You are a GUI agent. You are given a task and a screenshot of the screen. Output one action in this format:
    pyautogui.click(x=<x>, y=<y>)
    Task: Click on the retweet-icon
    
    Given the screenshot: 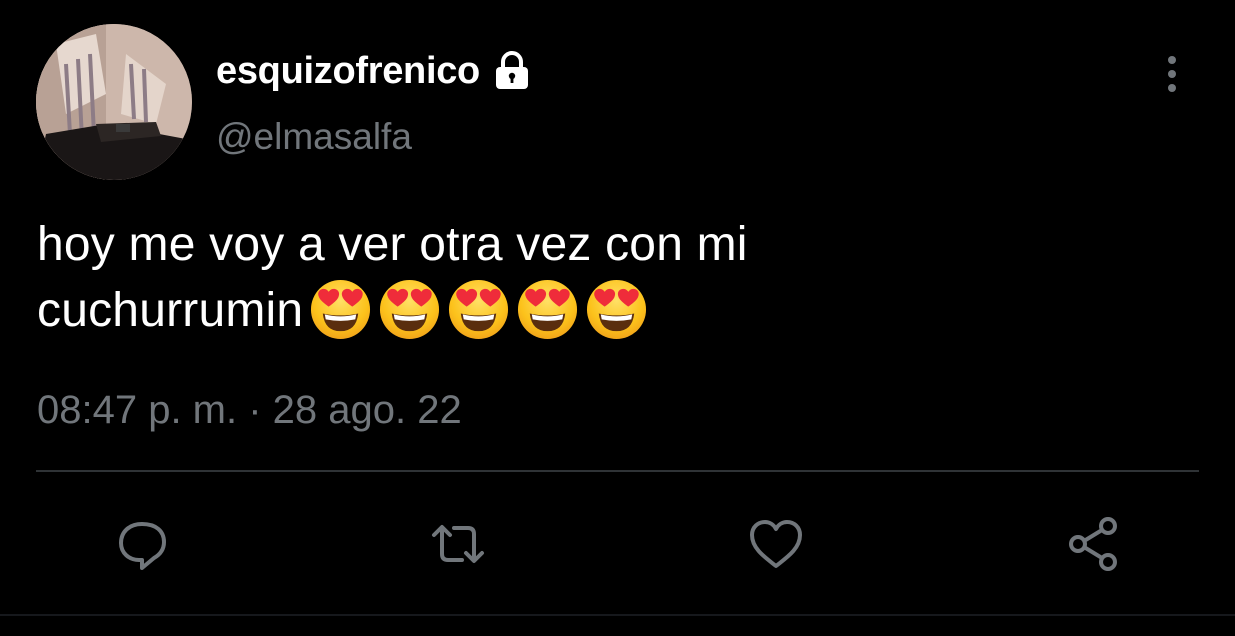 What is the action you would take?
    pyautogui.click(x=458, y=544)
    